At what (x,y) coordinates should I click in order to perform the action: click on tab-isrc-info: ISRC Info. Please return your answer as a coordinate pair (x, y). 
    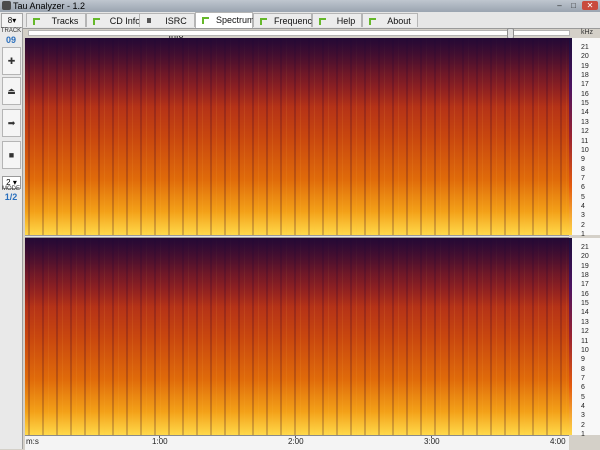
    Looking at the image, I should click on (167, 26).